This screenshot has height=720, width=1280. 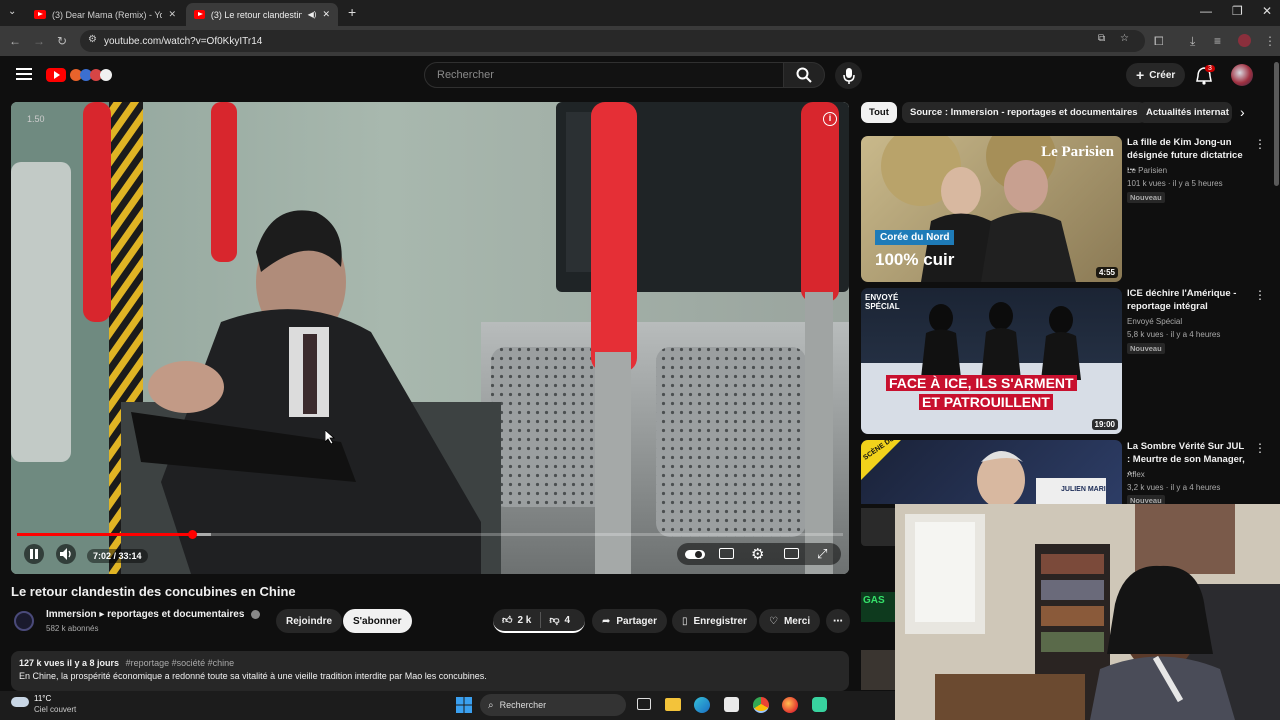 I want to click on edge-icon, so click(x=702, y=705).